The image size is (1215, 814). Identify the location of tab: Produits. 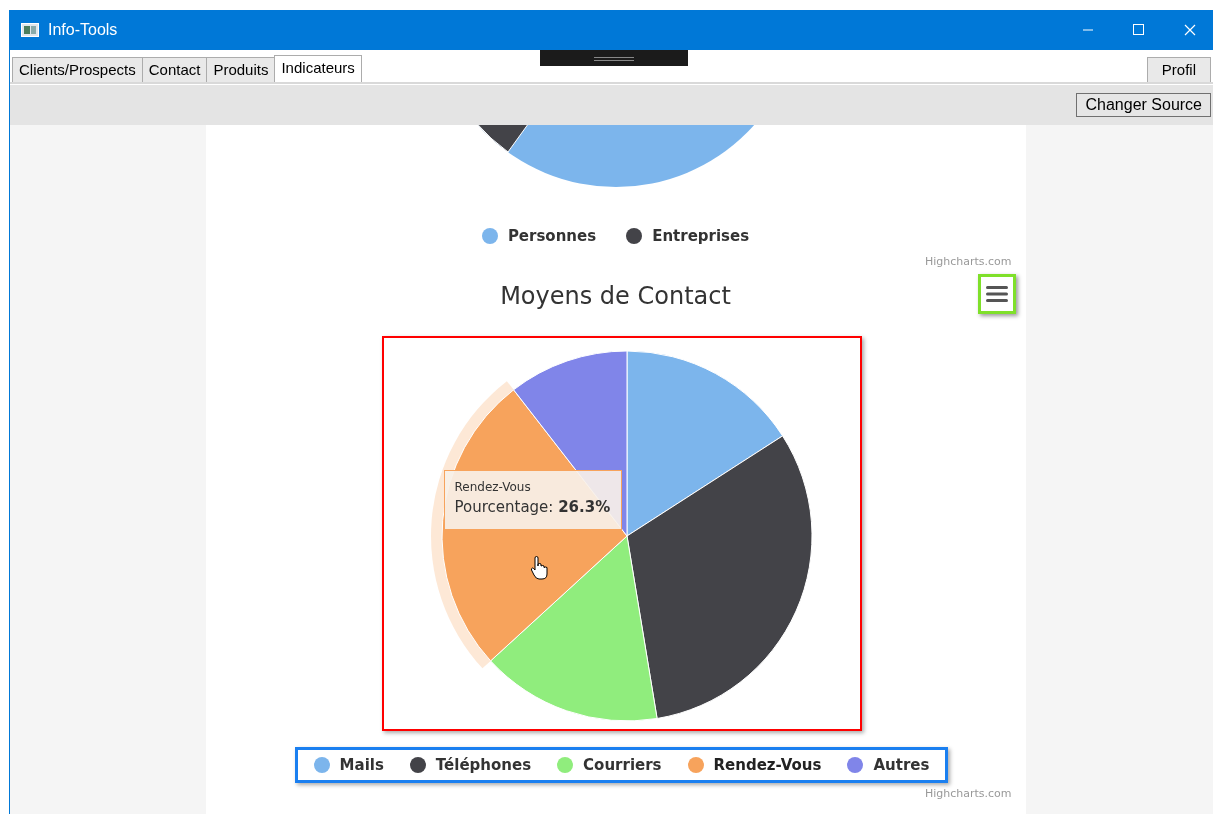
(241, 69).